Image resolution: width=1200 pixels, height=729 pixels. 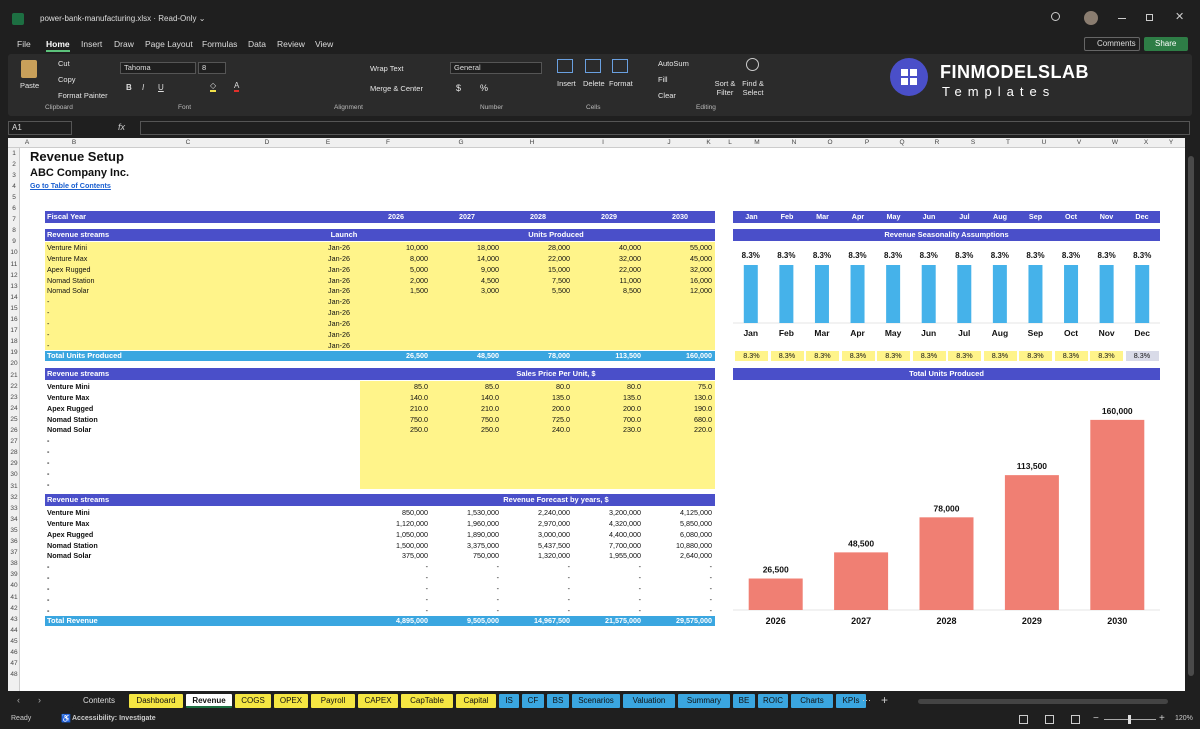 I want to click on delete-cells-icon, so click(x=593, y=66).